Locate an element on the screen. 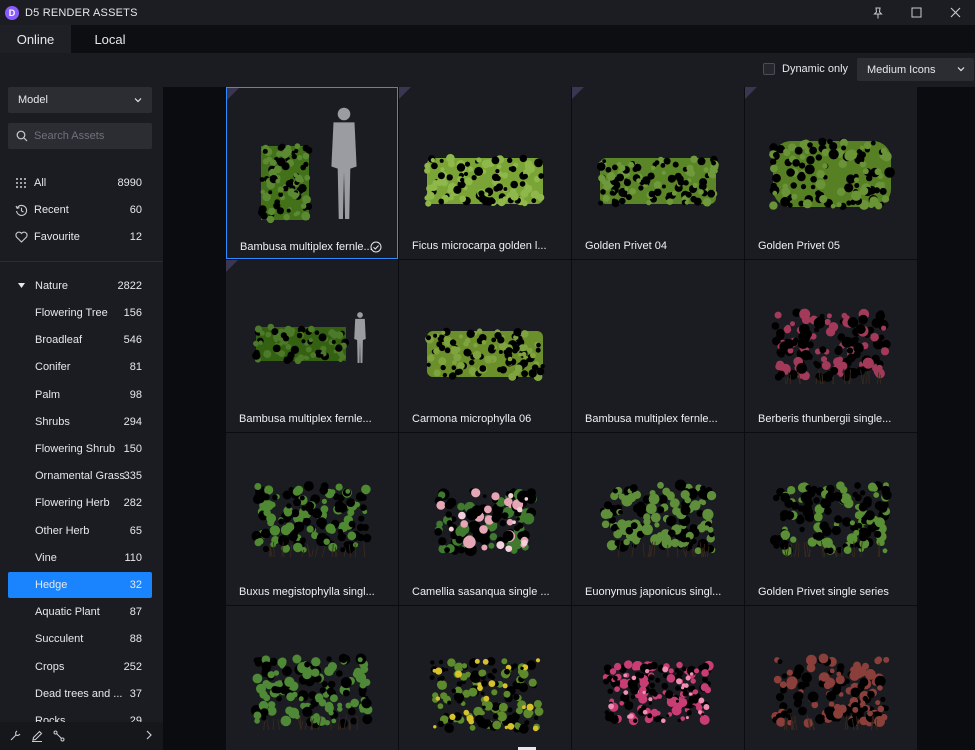 This screenshot has width=975, height=750. clock-history-icon is located at coordinates (21, 210).